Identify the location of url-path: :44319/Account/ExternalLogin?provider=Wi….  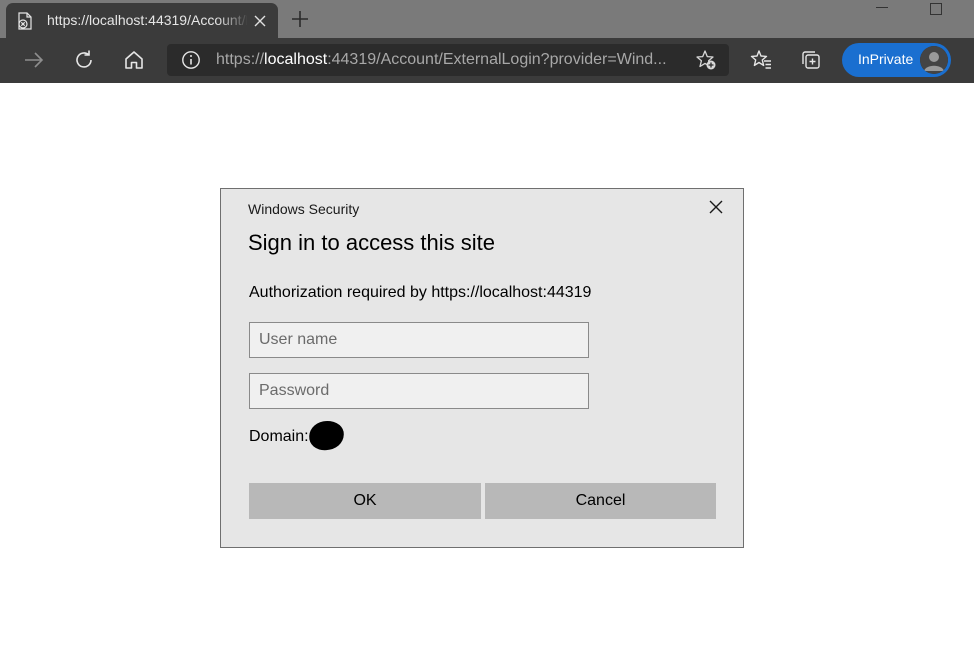
(497, 59).